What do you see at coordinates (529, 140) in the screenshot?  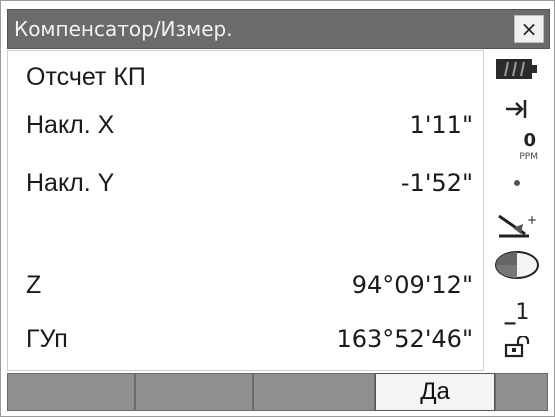 I see `ppm-value: 0` at bounding box center [529, 140].